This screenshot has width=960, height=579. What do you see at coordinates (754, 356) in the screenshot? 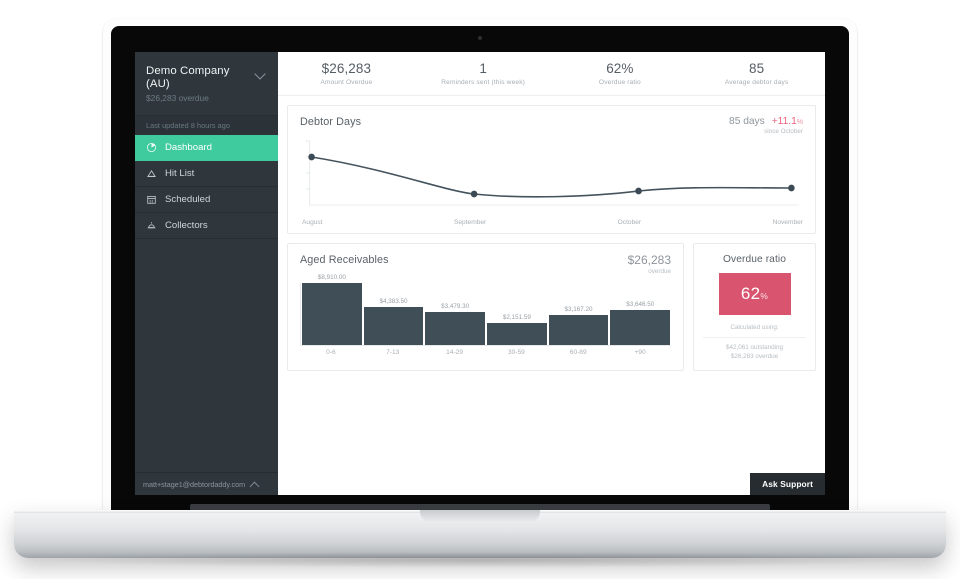
I see `overdue-amount: $26,283 overdue` at bounding box center [754, 356].